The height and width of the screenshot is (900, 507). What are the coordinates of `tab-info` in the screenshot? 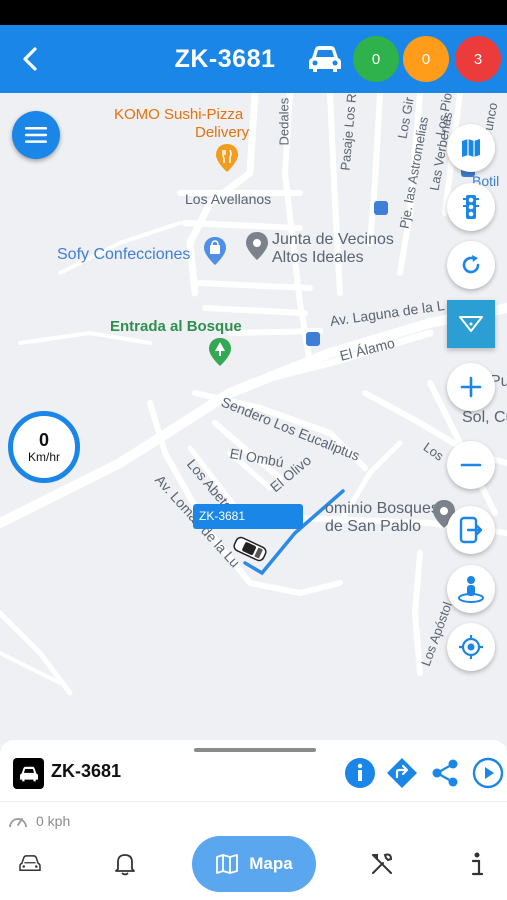 It's located at (477, 864).